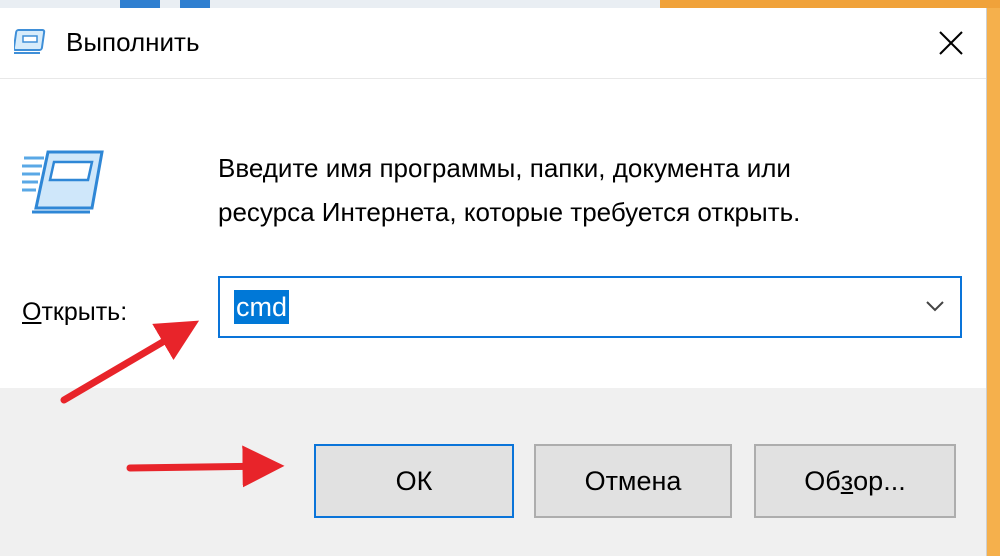 The width and height of the screenshot is (1000, 556). I want to click on open-label-access-key: О, so click(32, 312).